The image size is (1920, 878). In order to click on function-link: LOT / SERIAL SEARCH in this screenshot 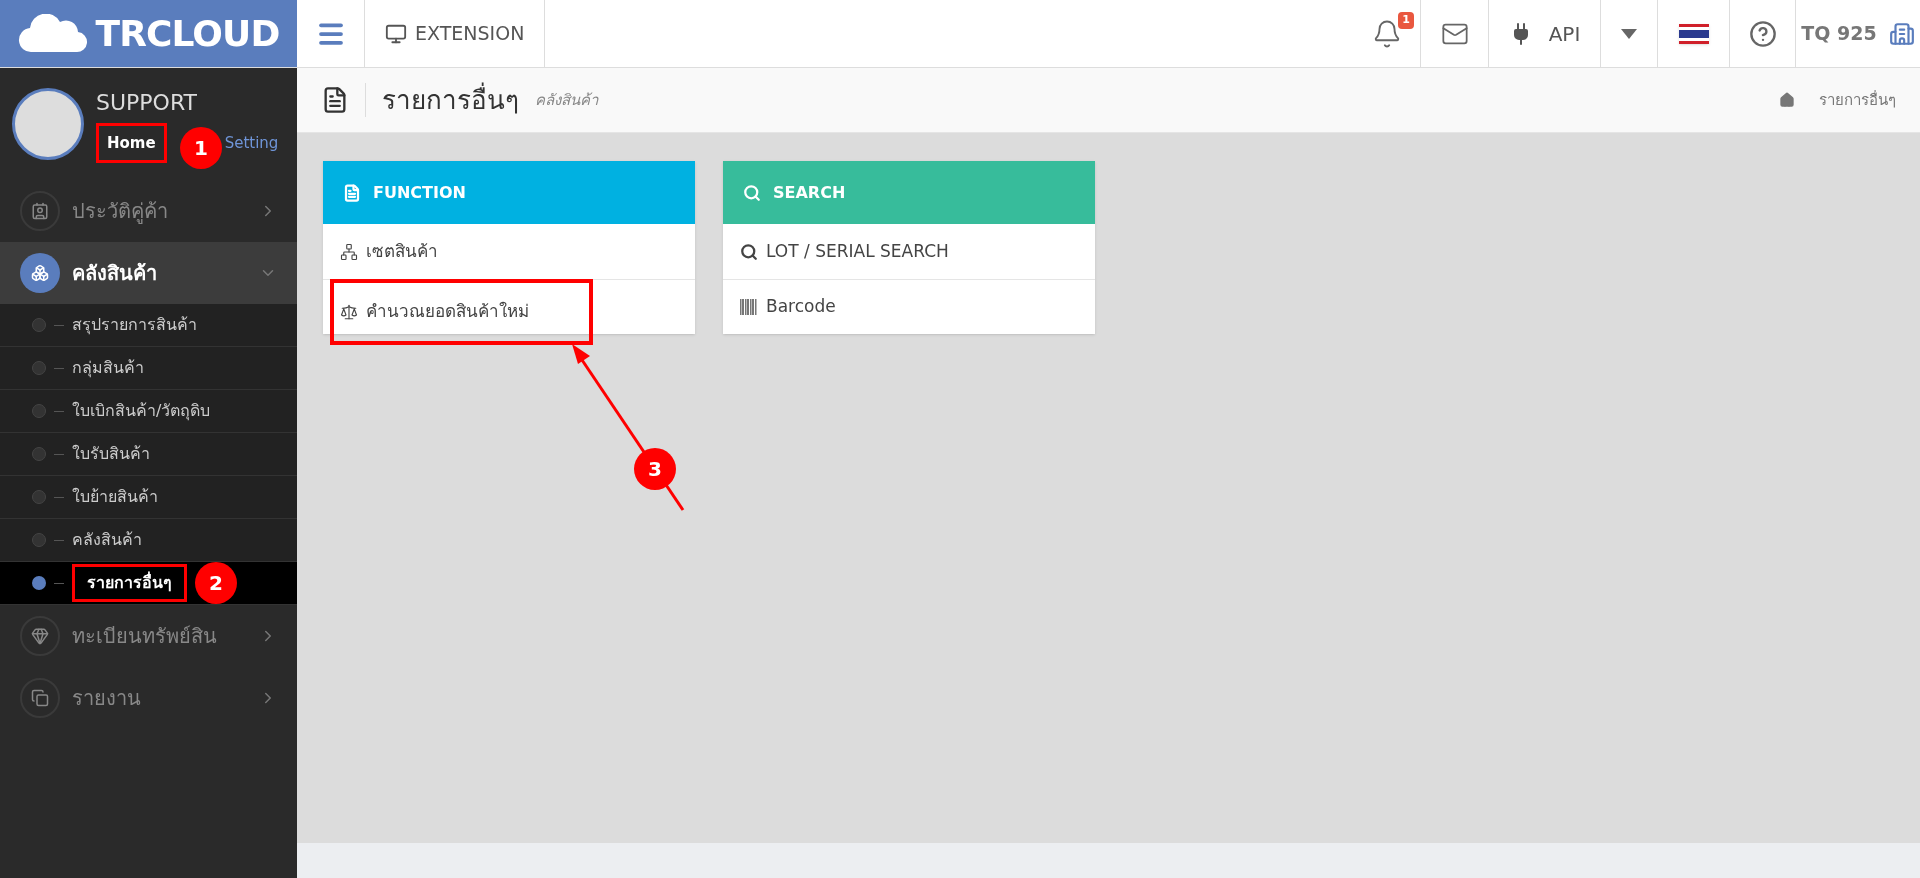, I will do `click(844, 251)`.